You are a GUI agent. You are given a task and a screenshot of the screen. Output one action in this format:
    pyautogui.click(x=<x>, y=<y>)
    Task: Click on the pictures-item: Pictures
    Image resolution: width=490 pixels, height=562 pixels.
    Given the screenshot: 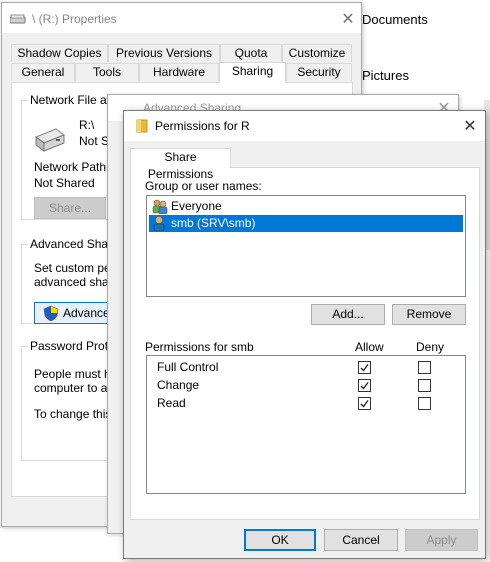 What is the action you would take?
    pyautogui.click(x=385, y=75)
    